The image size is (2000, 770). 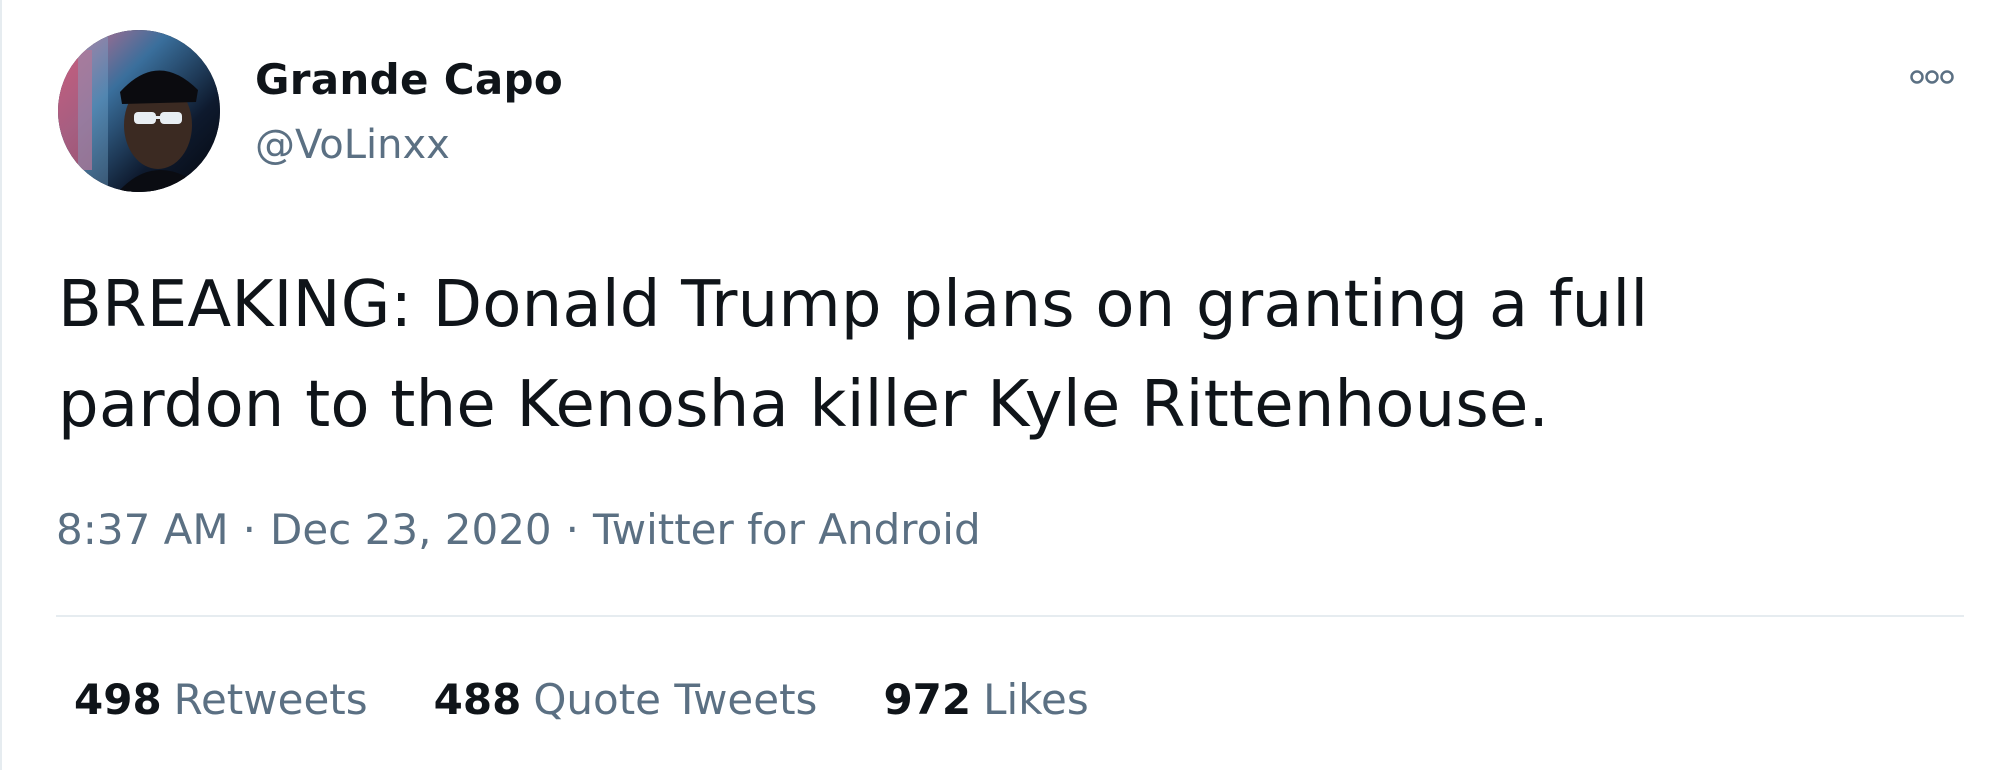 What do you see at coordinates (142, 529) in the screenshot?
I see `tweet-time: 8:37 AM` at bounding box center [142, 529].